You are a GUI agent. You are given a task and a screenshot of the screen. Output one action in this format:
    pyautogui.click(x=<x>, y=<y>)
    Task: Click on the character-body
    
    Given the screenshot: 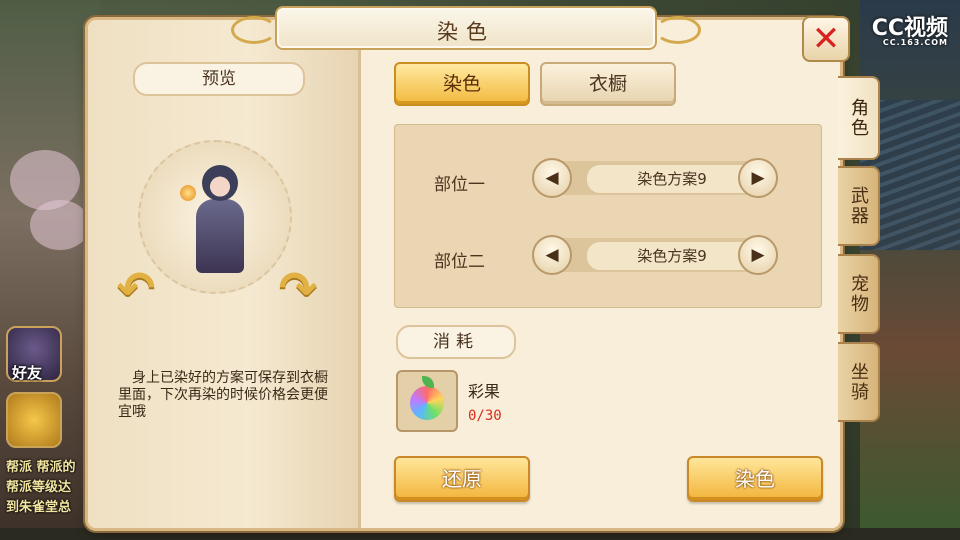 What is the action you would take?
    pyautogui.click(x=220, y=236)
    